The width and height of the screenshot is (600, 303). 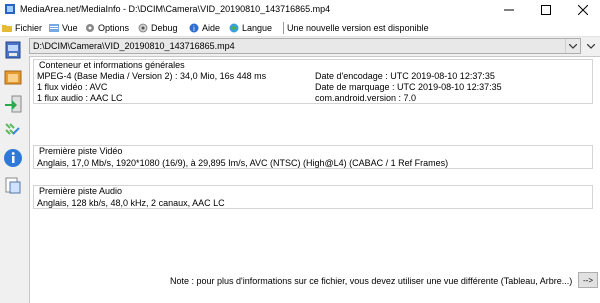 I want to click on copy-report-button, so click(x=13, y=185).